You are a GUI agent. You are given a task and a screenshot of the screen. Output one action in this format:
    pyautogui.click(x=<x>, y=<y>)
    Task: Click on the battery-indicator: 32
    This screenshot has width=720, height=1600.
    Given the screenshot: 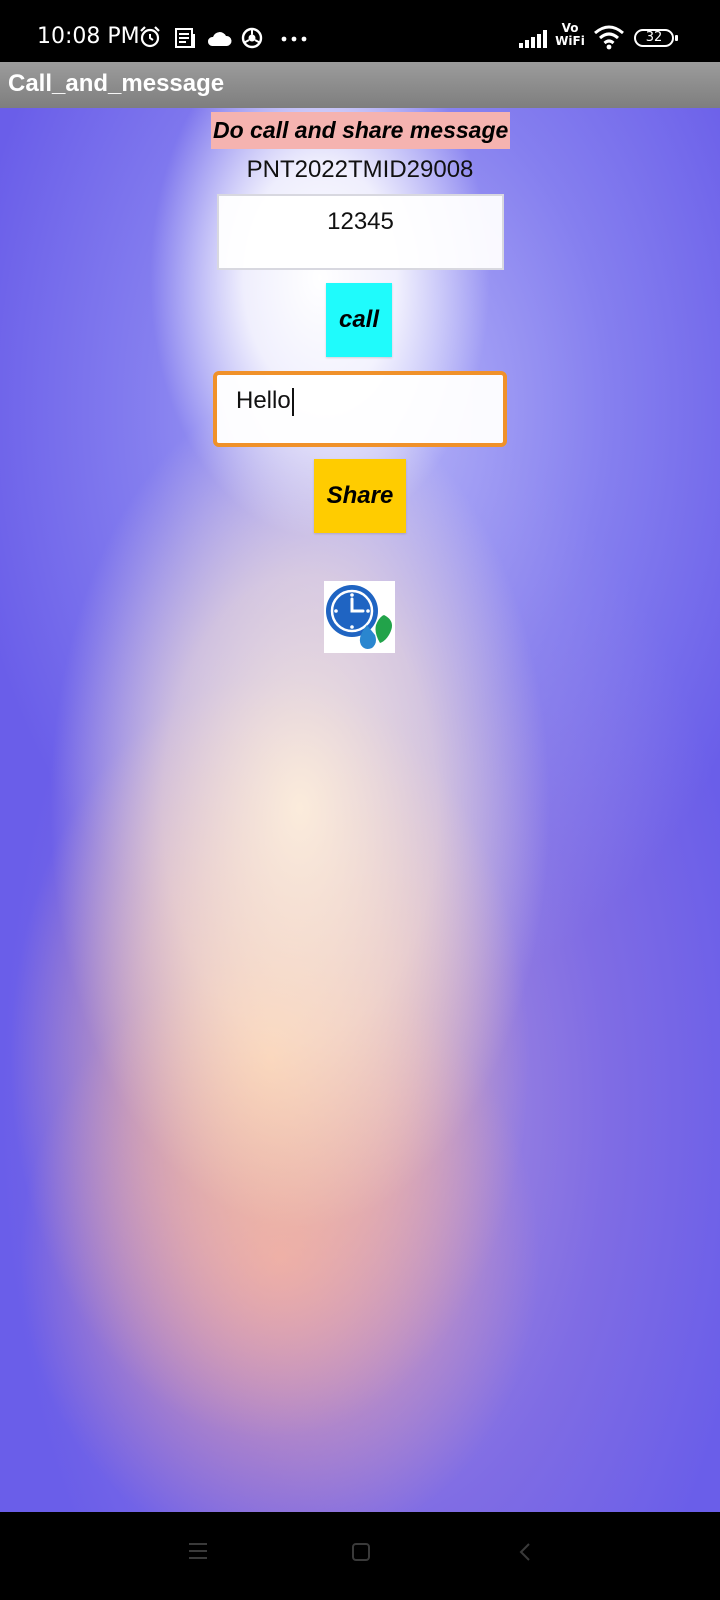 What is the action you would take?
    pyautogui.click(x=654, y=38)
    